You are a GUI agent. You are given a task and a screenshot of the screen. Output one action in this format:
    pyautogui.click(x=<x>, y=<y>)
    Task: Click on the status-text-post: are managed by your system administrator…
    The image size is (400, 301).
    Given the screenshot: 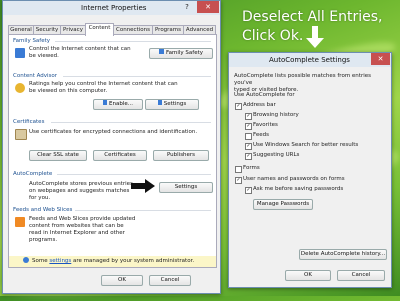 What is the action you would take?
    pyautogui.click(x=134, y=261)
    